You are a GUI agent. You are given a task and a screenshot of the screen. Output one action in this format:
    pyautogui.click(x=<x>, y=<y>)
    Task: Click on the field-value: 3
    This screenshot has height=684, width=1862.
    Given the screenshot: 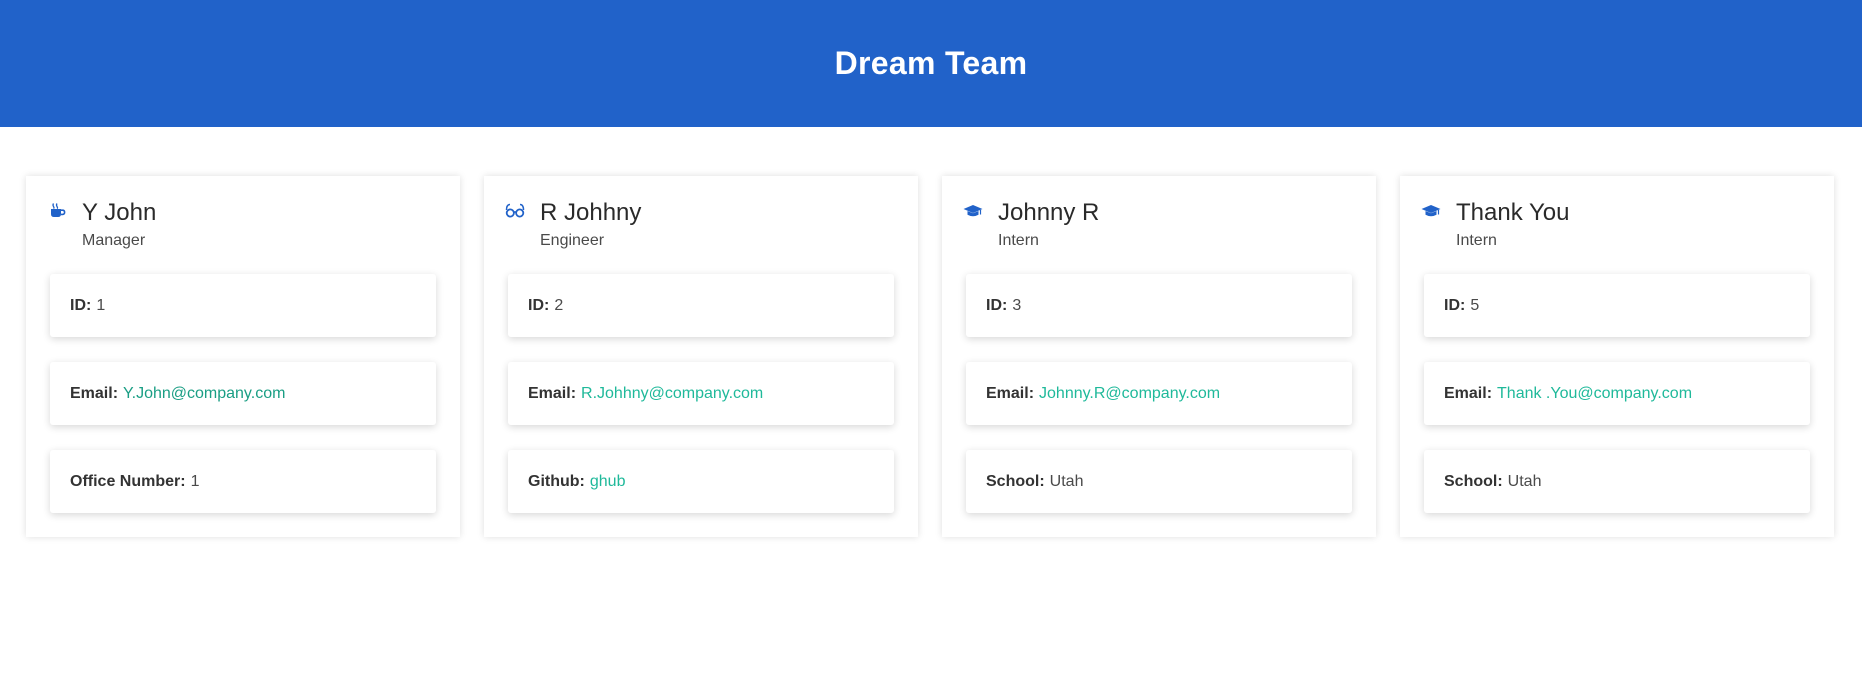 What is the action you would take?
    pyautogui.click(x=1017, y=305)
    